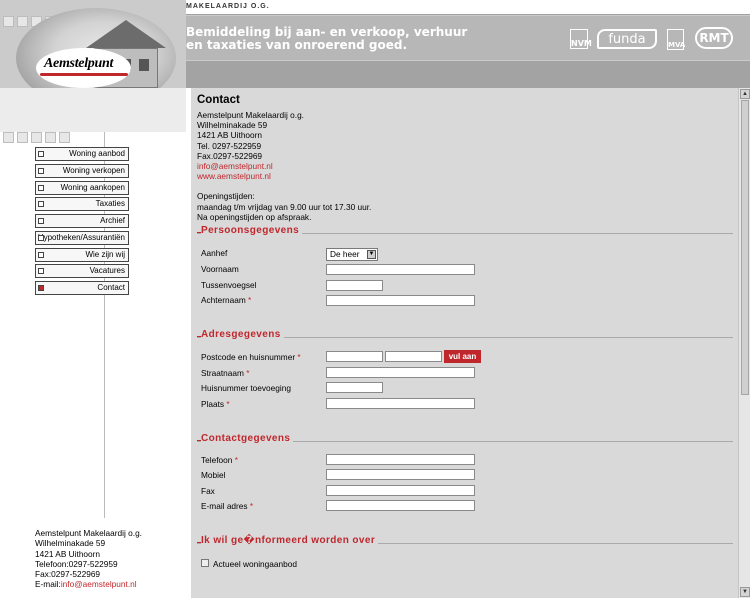  I want to click on fax-label: Fax, so click(208, 491).